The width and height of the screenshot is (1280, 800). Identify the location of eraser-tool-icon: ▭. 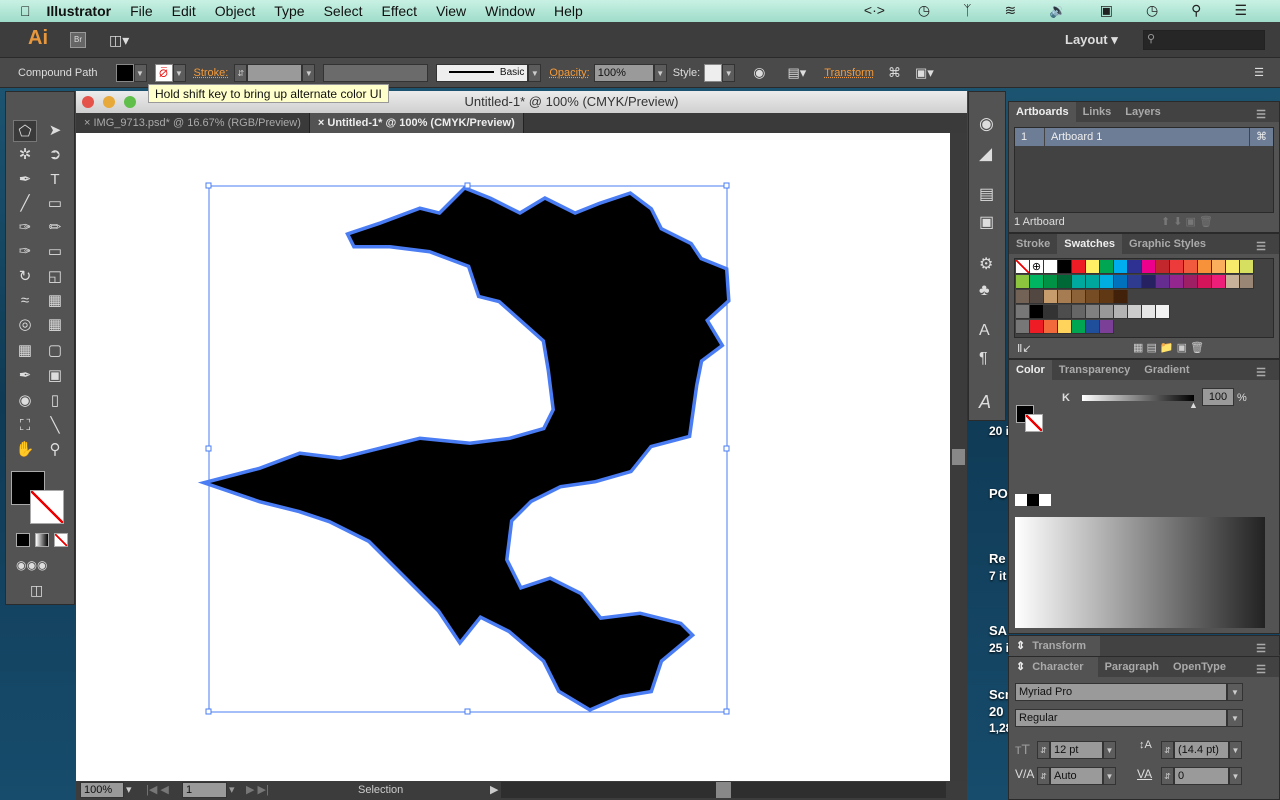
(55, 252).